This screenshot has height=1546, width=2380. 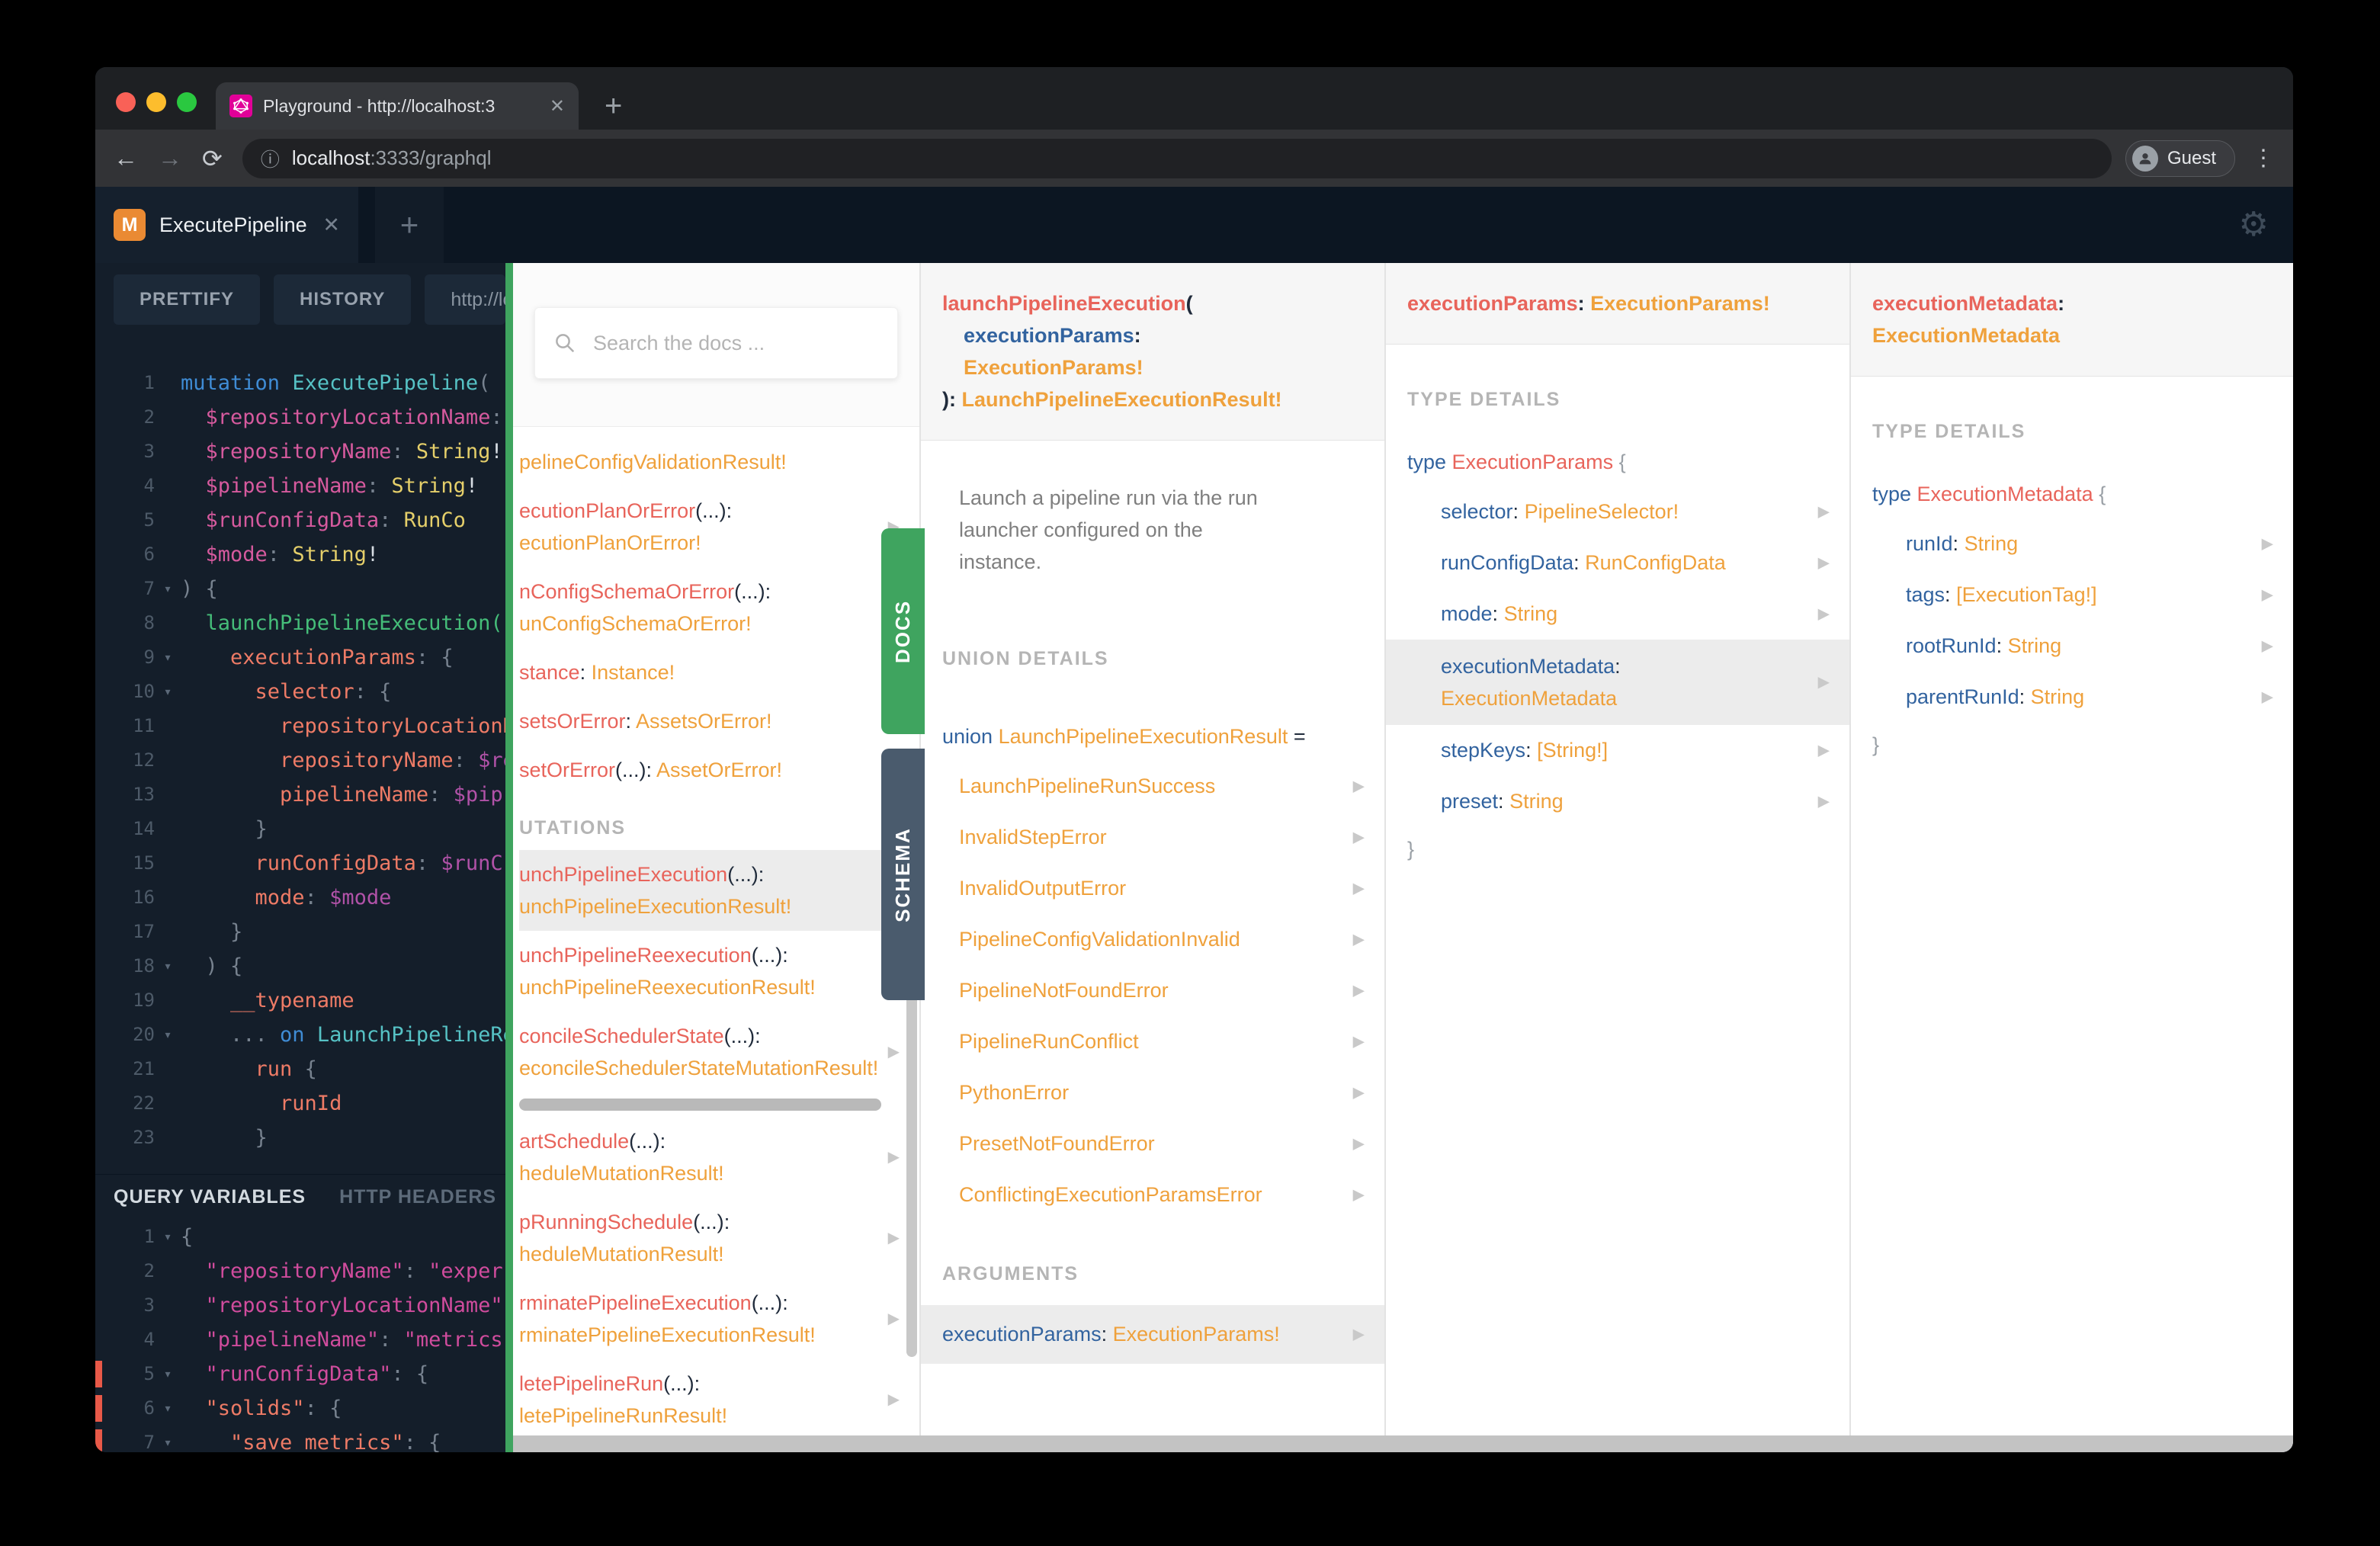 What do you see at coordinates (1617, 801) in the screenshot?
I see `type-field-row: preset: String ▶` at bounding box center [1617, 801].